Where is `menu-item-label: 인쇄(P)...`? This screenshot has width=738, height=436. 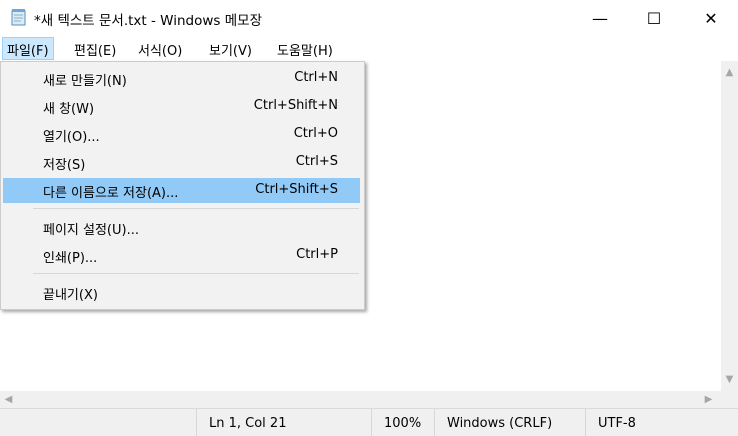
menu-item-label: 인쇄(P)... is located at coordinates (70, 258).